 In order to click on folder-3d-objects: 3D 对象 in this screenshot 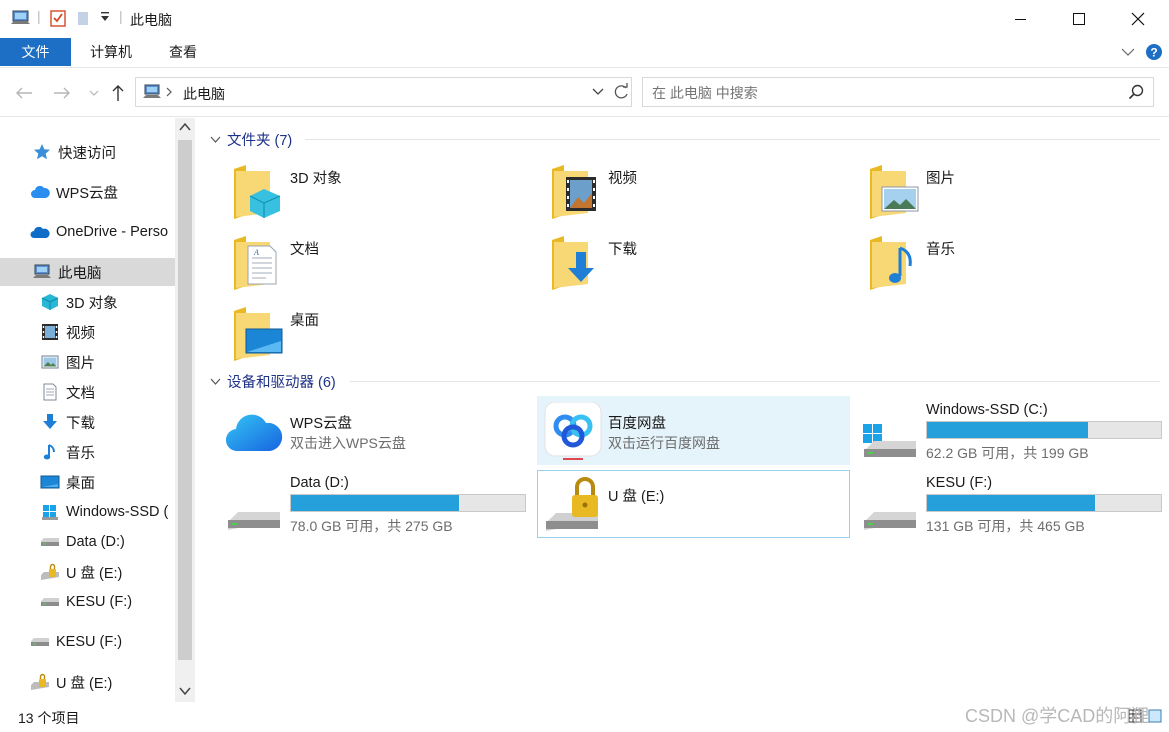, I will do `click(380, 195)`.